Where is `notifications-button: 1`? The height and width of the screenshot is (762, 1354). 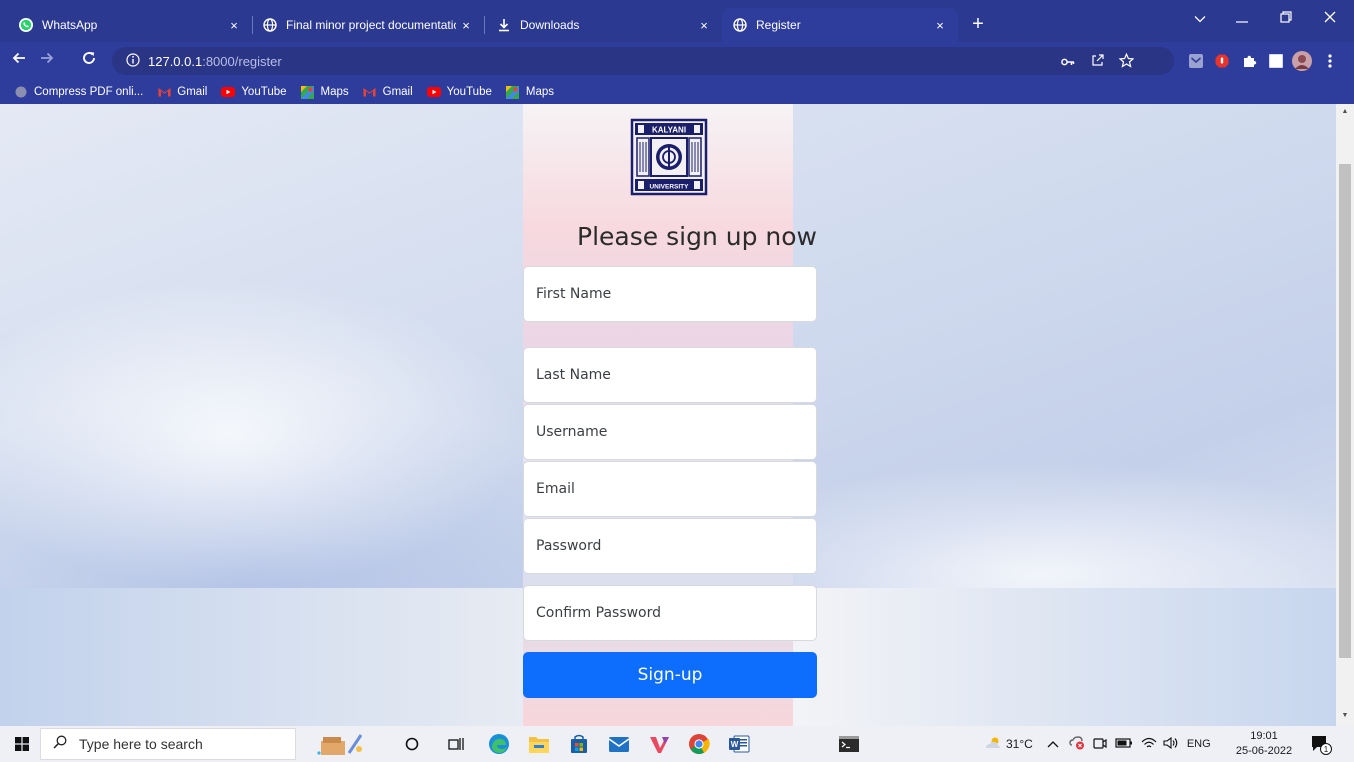
notifications-button: 1 is located at coordinates (1321, 744).